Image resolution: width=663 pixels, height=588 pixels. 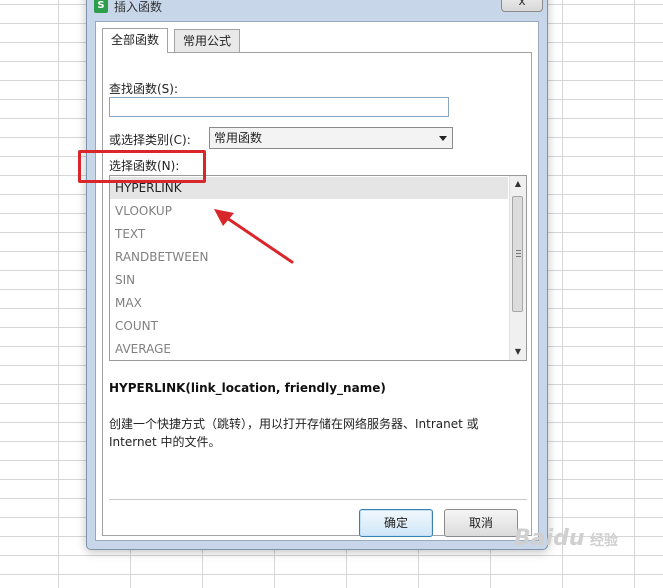 I want to click on annotation-arrow-icon, so click(x=254, y=236).